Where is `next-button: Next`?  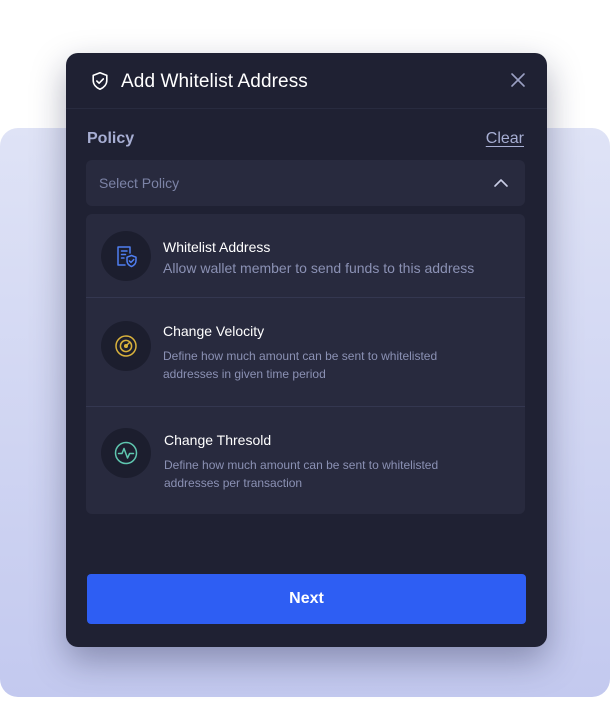 next-button: Next is located at coordinates (306, 599).